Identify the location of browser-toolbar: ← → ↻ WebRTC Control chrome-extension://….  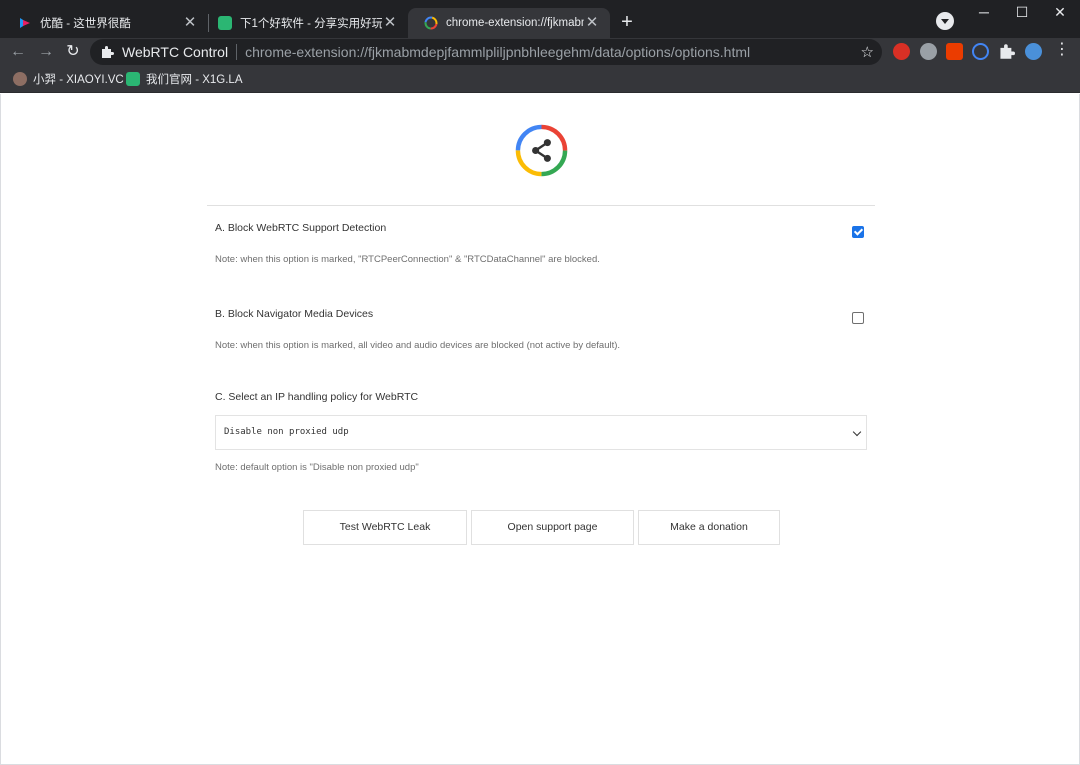
(540, 52).